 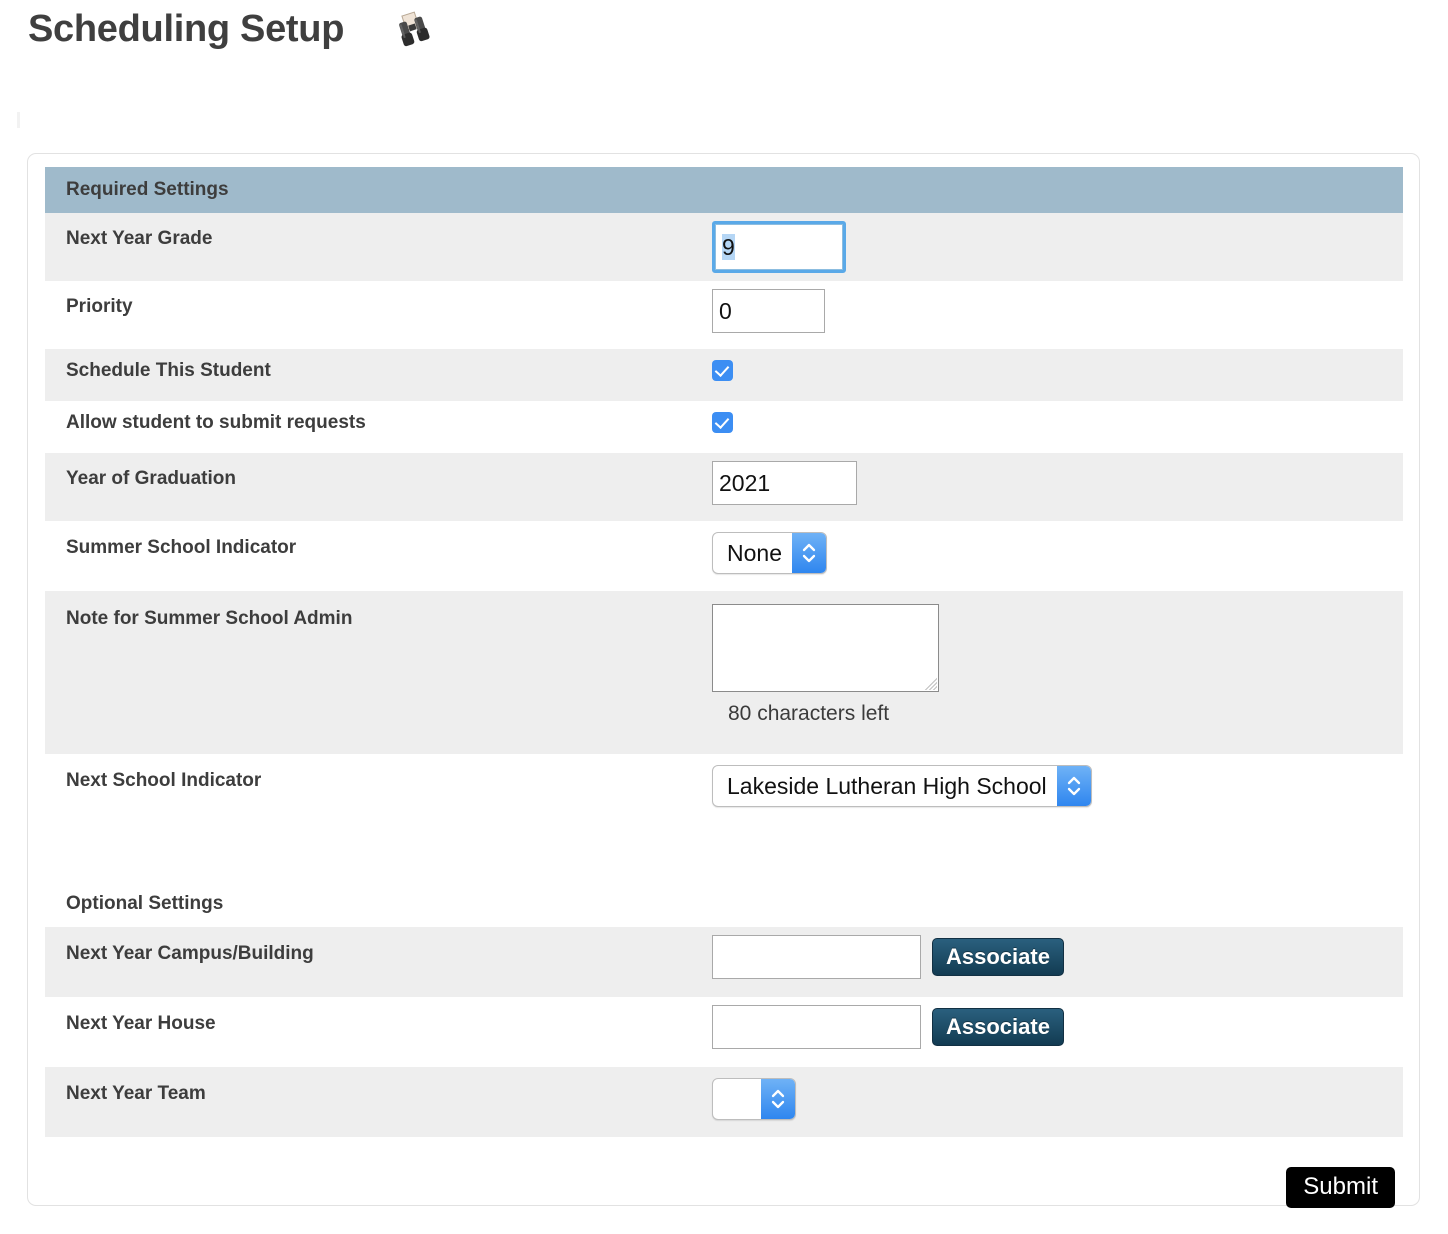 I want to click on label-priority: Priority, so click(x=99, y=306).